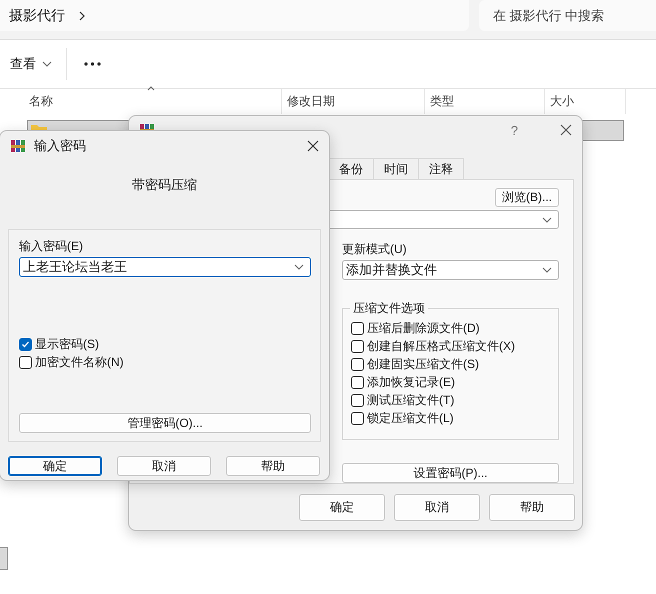 This screenshot has height=594, width=656. What do you see at coordinates (18, 146) in the screenshot?
I see `archive-icon` at bounding box center [18, 146].